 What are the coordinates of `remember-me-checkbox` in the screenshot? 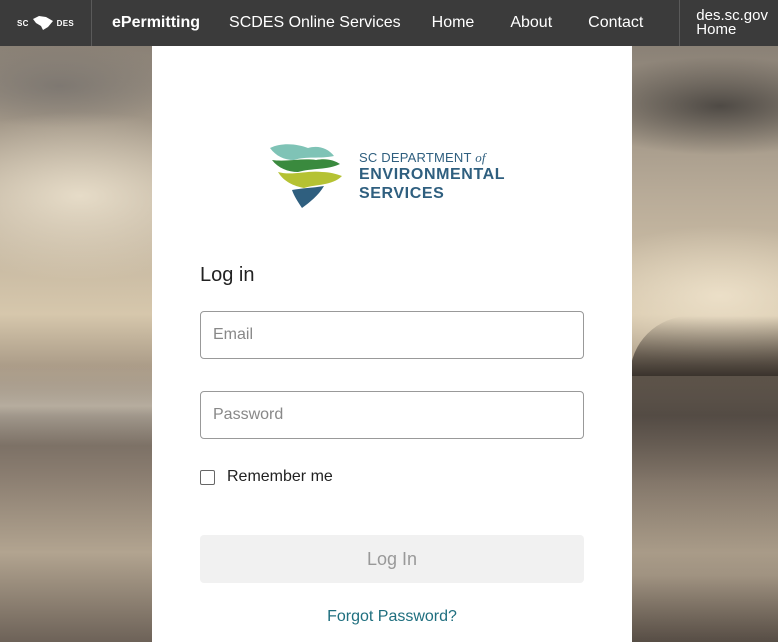 It's located at (207, 477).